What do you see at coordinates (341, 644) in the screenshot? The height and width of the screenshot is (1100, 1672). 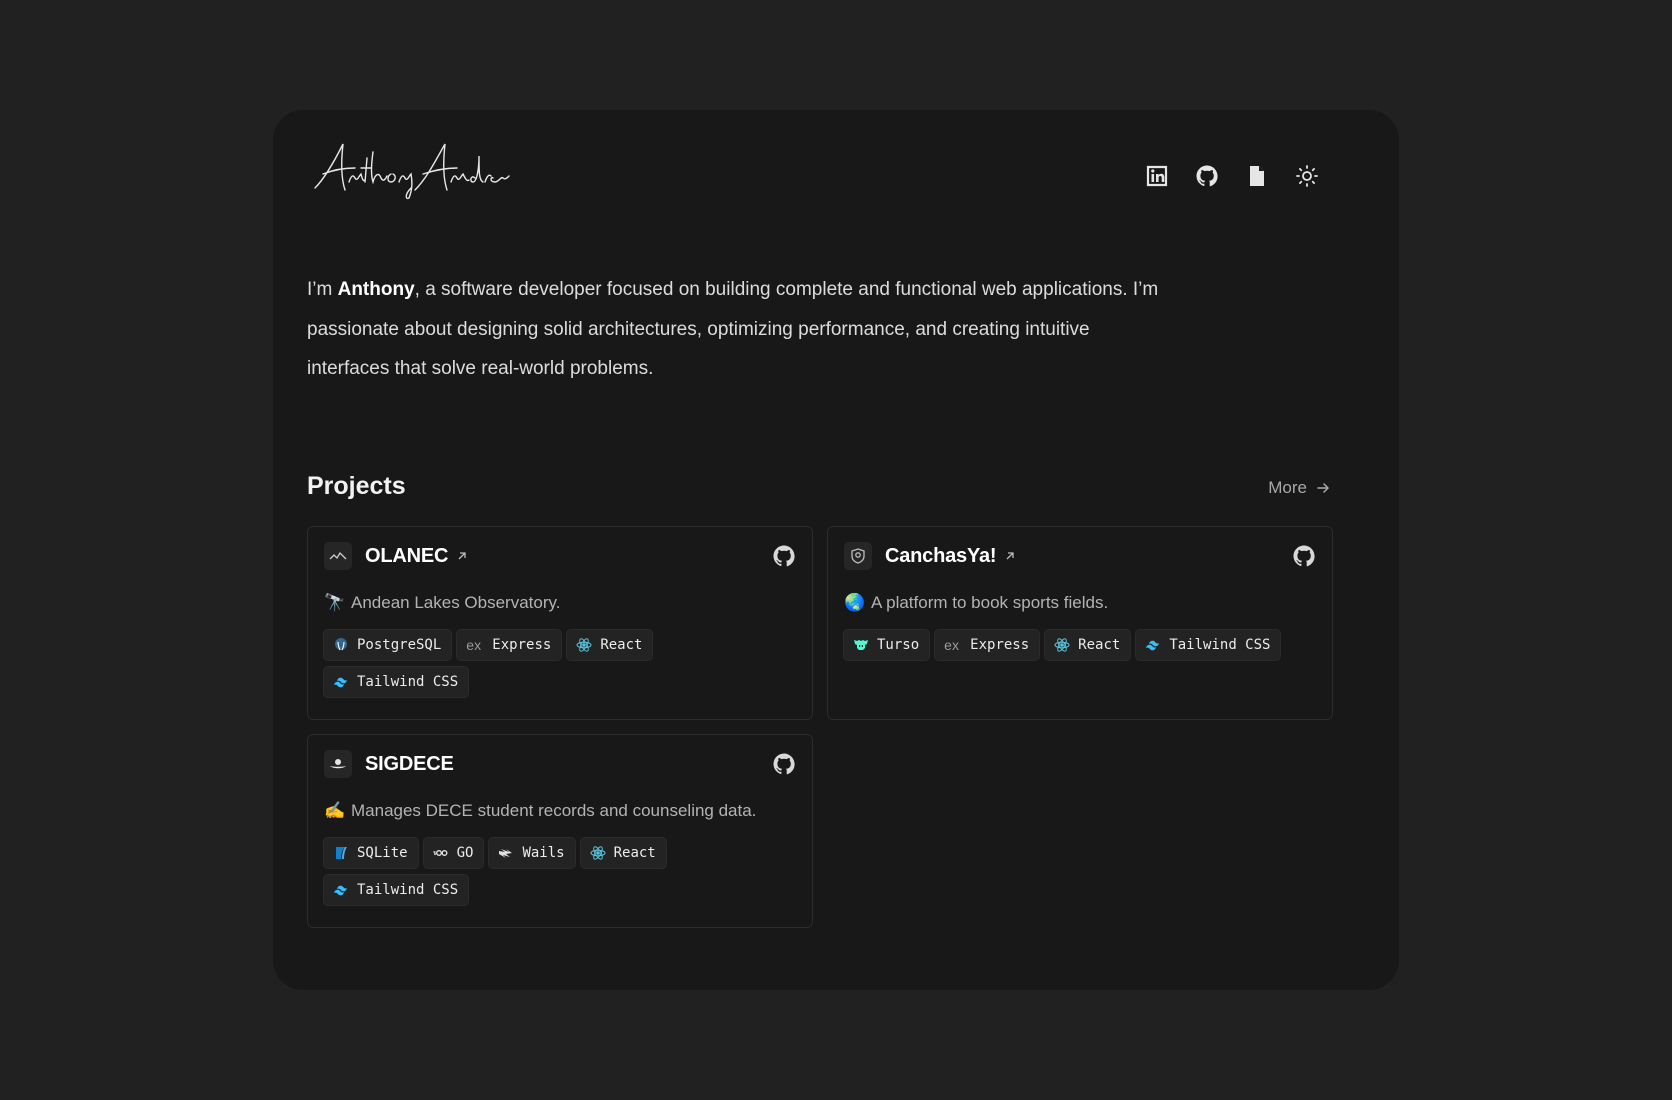 I see `postgresql-icon` at bounding box center [341, 644].